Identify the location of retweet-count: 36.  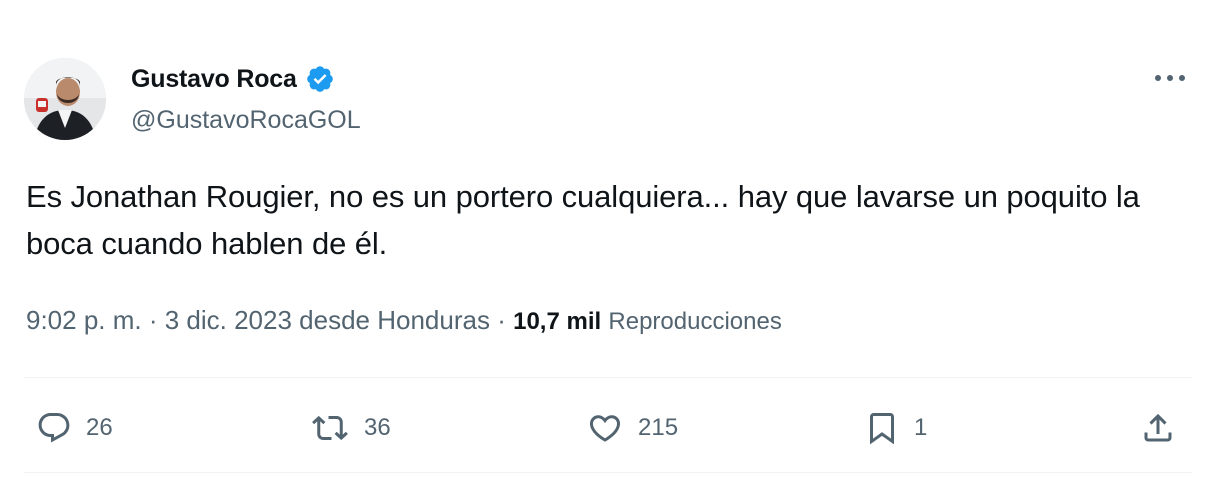
(377, 427).